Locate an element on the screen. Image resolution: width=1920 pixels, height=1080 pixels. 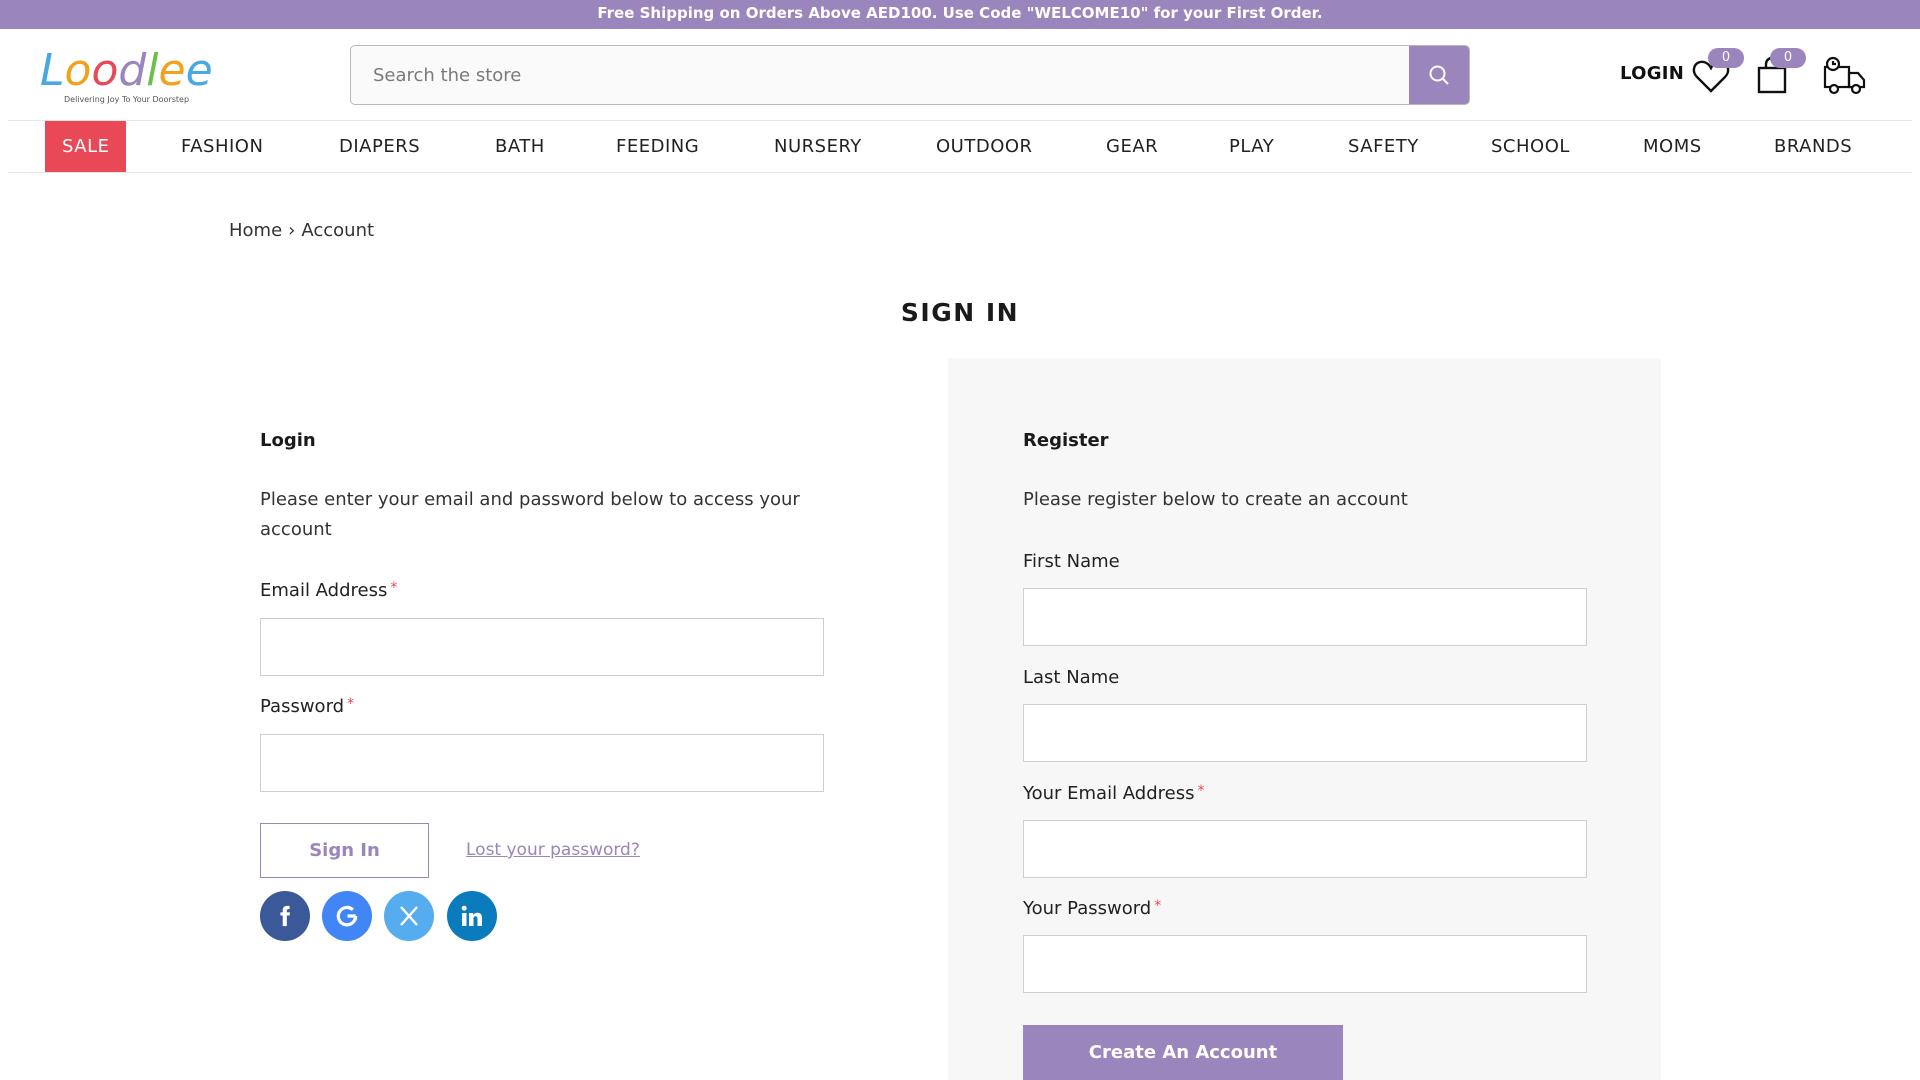
register-password-label: Your Password * is located at coordinates (1092, 908).